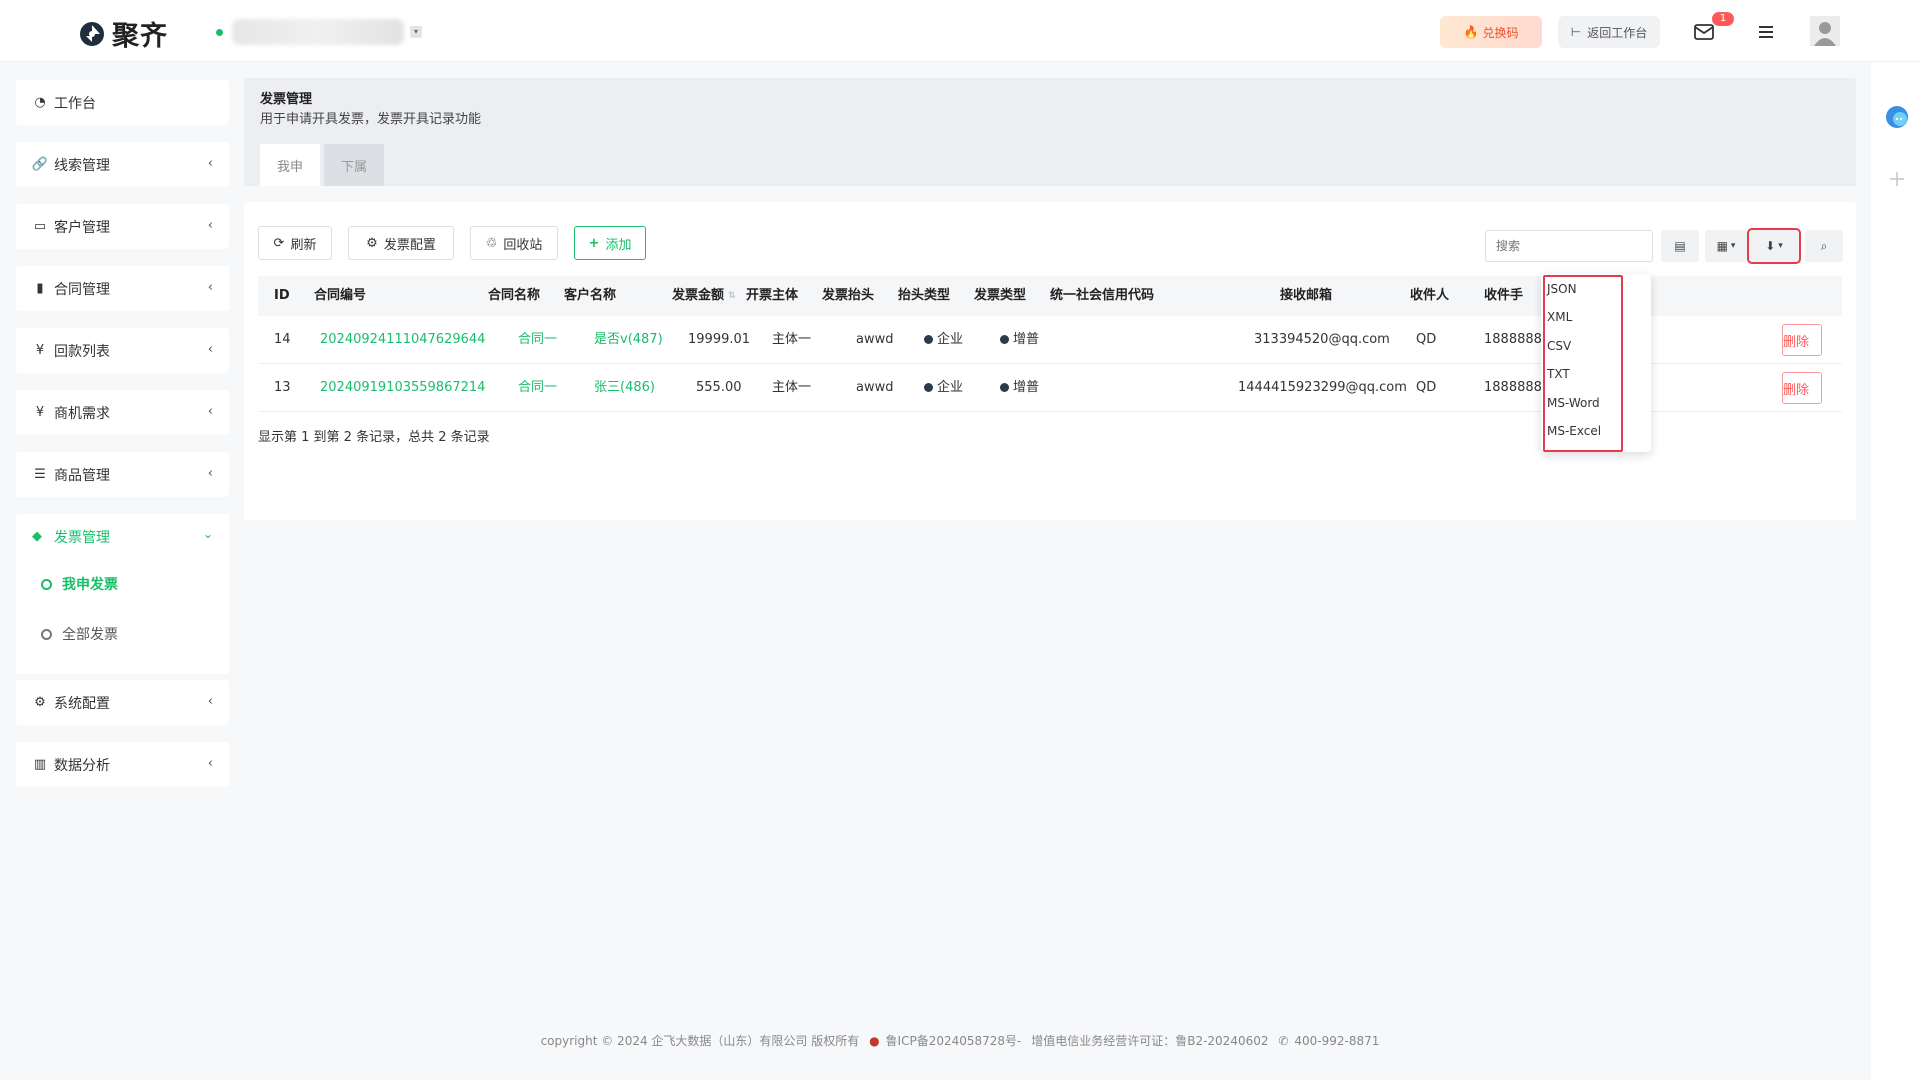 This screenshot has height=1080, width=1920. I want to click on cell-contract-no: 20240919103559867214, so click(402, 388).